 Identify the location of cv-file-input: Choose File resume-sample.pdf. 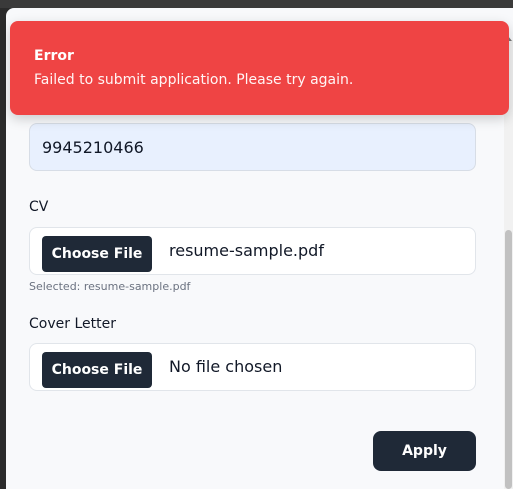
(252, 251).